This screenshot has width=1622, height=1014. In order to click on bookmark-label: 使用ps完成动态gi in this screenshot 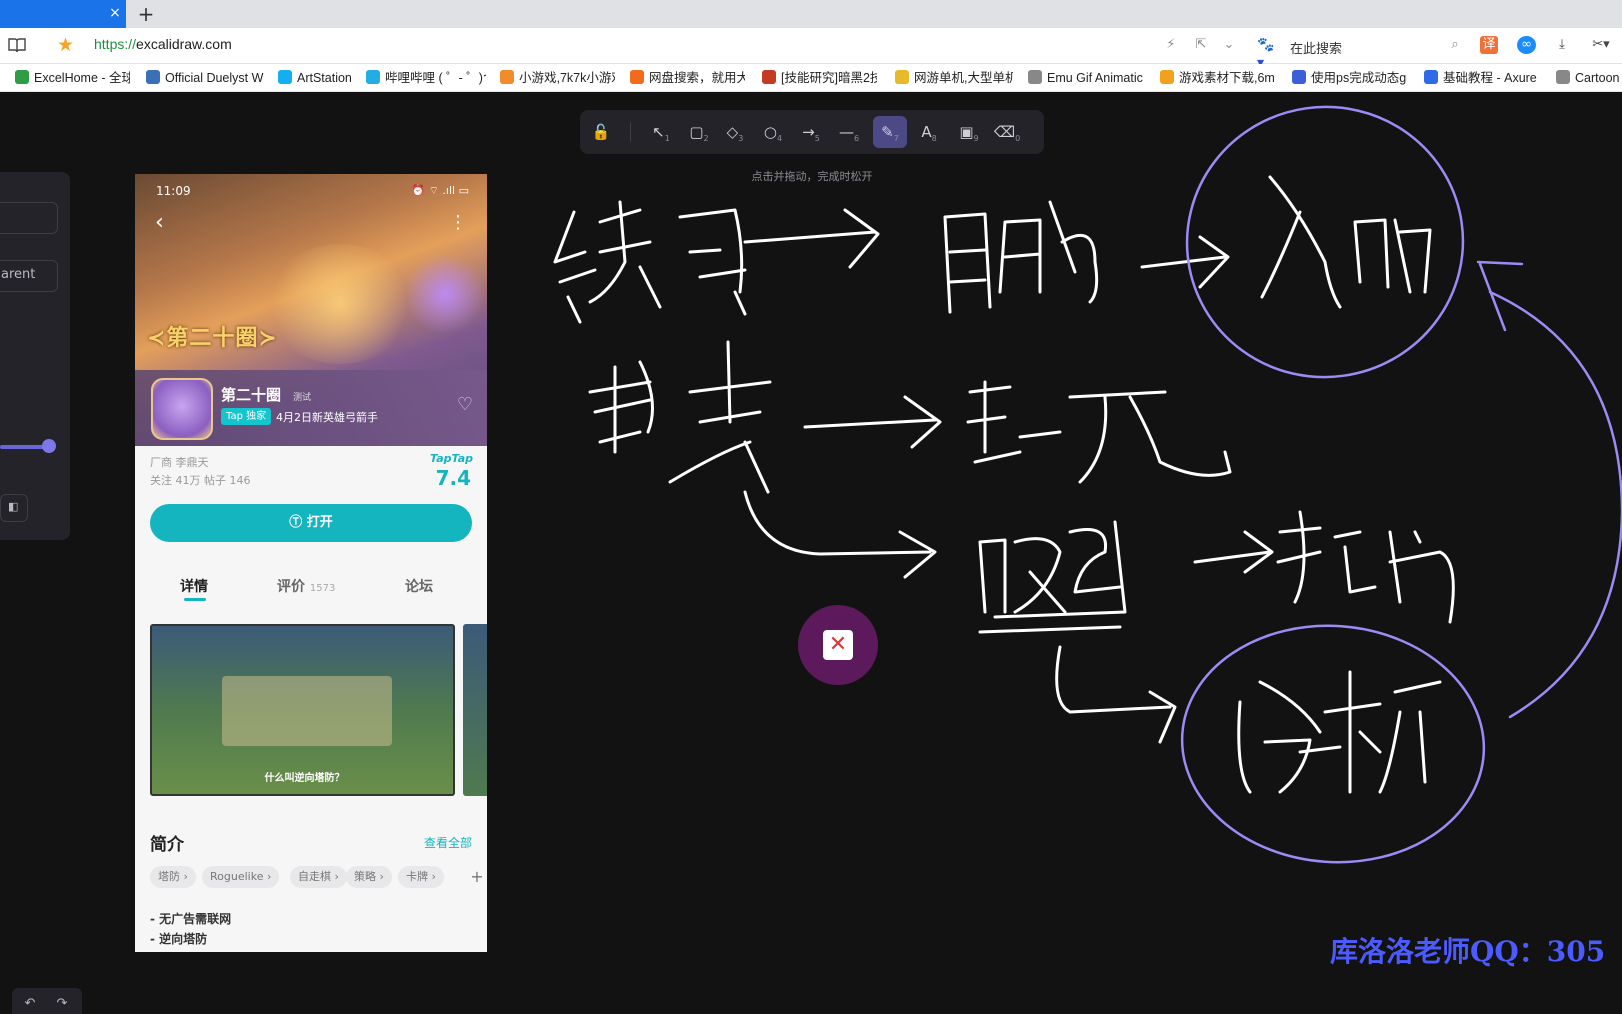, I will do `click(1359, 78)`.